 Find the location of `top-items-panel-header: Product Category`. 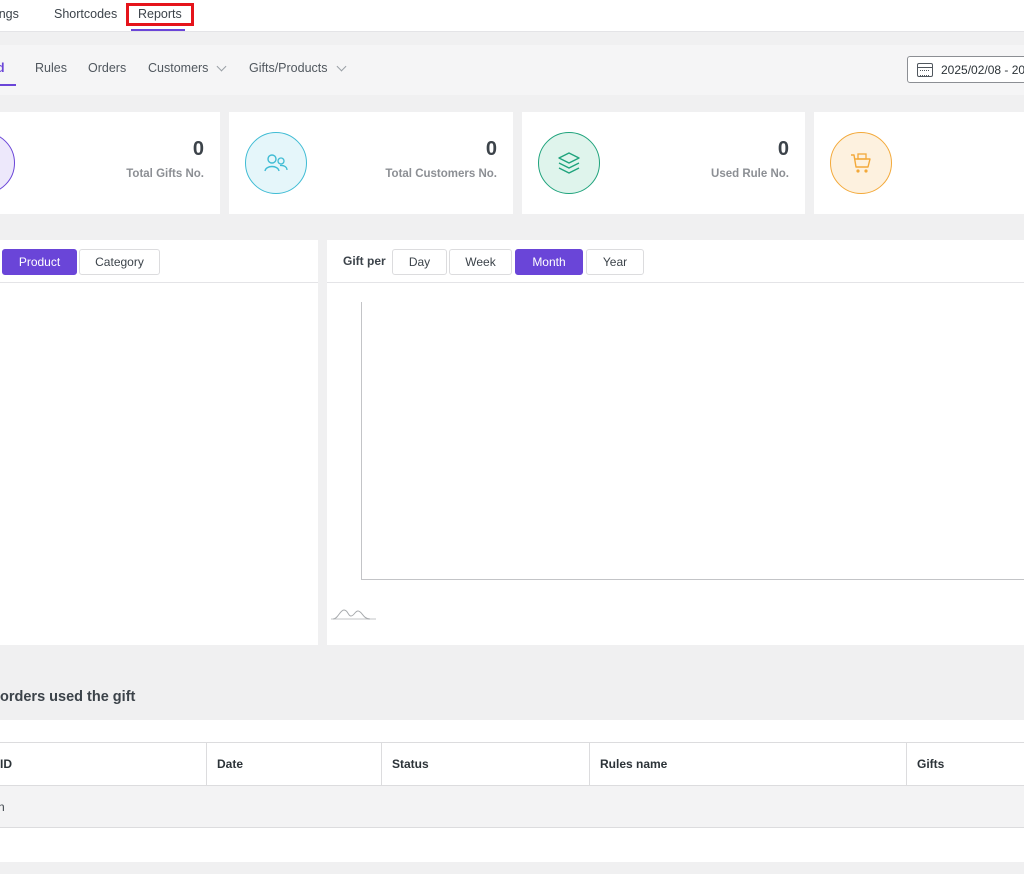

top-items-panel-header: Product Category is located at coordinates (159, 261).